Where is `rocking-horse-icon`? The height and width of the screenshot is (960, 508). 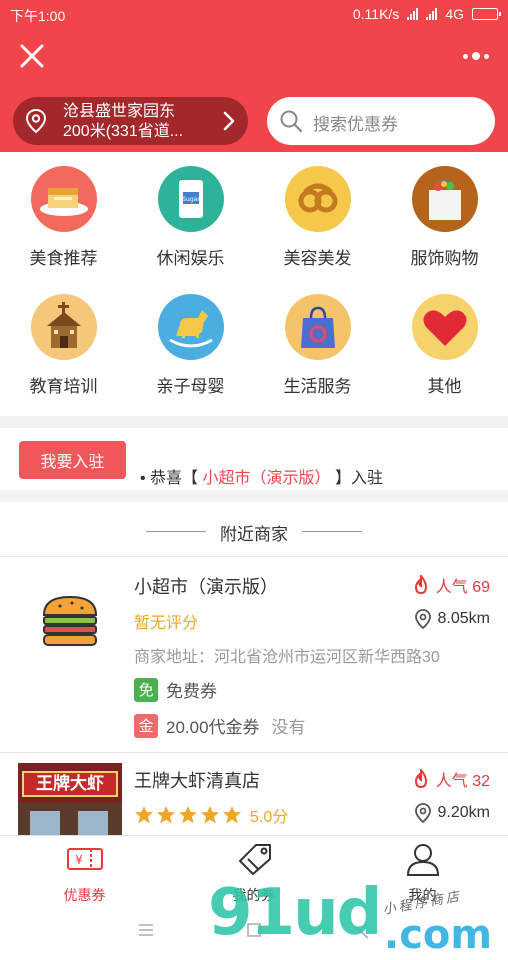 rocking-horse-icon is located at coordinates (190, 327).